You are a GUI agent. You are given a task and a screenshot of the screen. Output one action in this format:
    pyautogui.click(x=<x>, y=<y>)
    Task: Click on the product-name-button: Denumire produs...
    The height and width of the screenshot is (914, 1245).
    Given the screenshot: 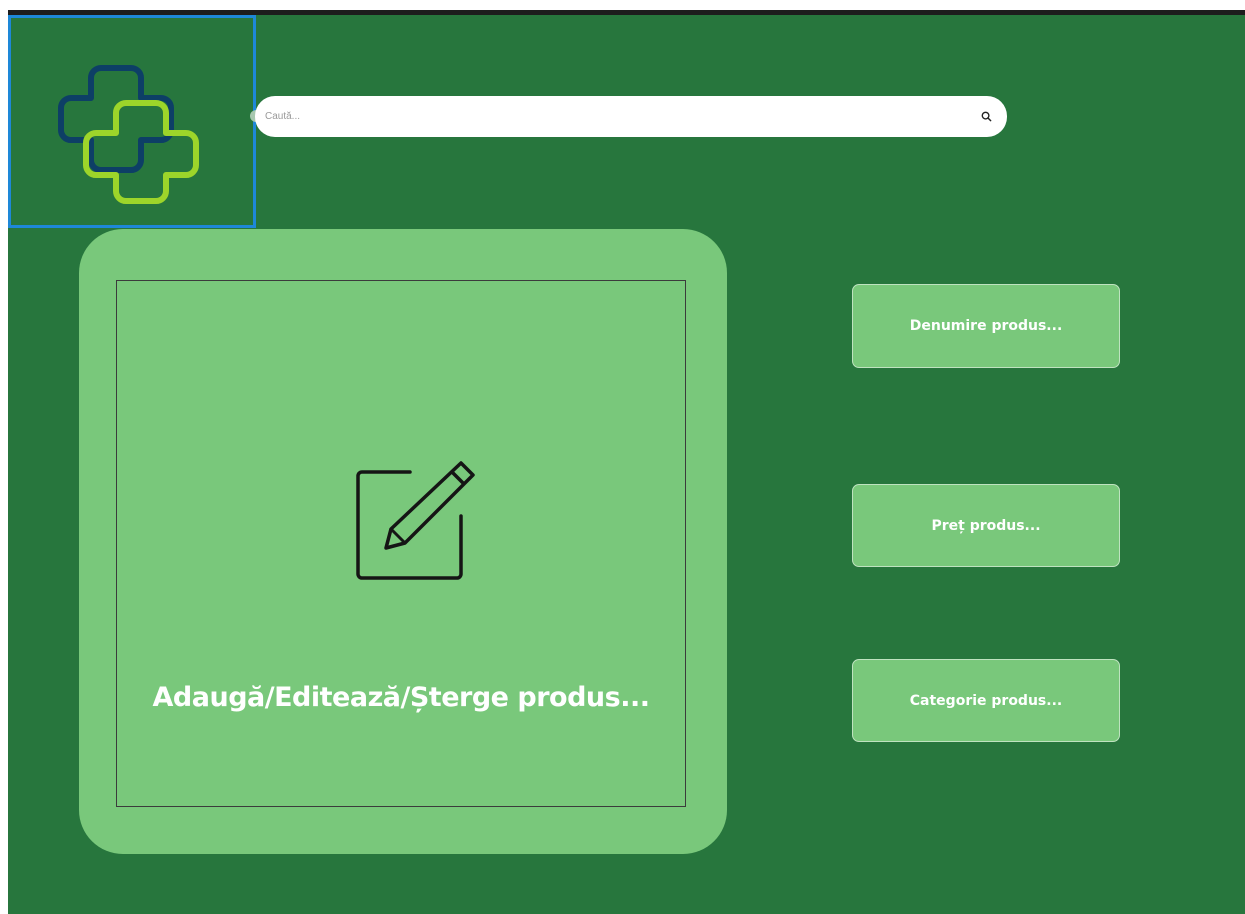 What is the action you would take?
    pyautogui.click(x=986, y=326)
    